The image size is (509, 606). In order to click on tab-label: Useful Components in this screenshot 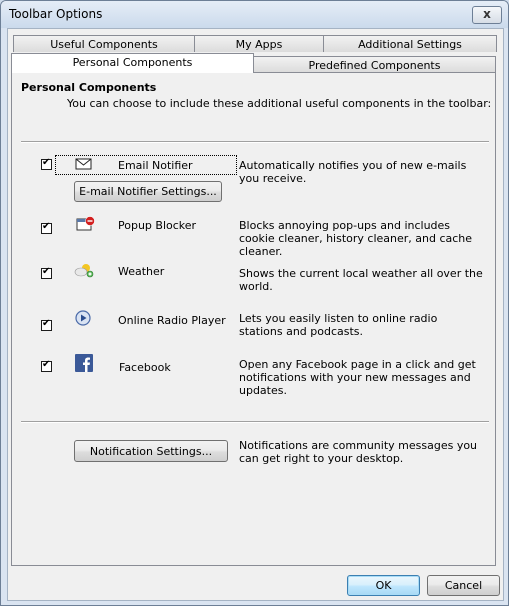, I will do `click(104, 44)`.